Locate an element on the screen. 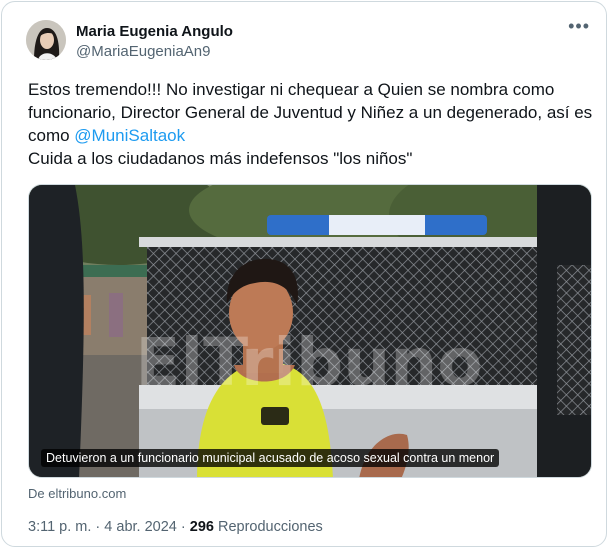 This screenshot has width=616, height=550. author-name: Maria Eugenia Angulo is located at coordinates (154, 31).